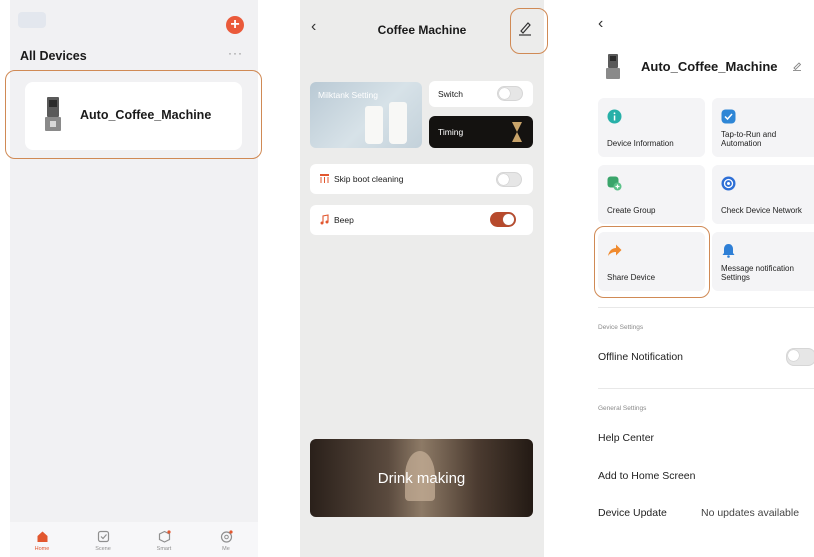 The height and width of the screenshot is (557, 814). I want to click on device-card: Auto_Coffee_Machine, so click(133, 116).